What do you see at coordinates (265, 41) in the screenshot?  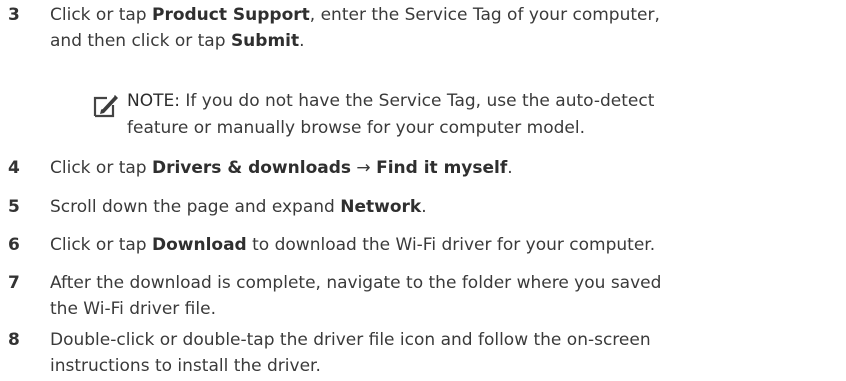 I see `submit-term: Submit` at bounding box center [265, 41].